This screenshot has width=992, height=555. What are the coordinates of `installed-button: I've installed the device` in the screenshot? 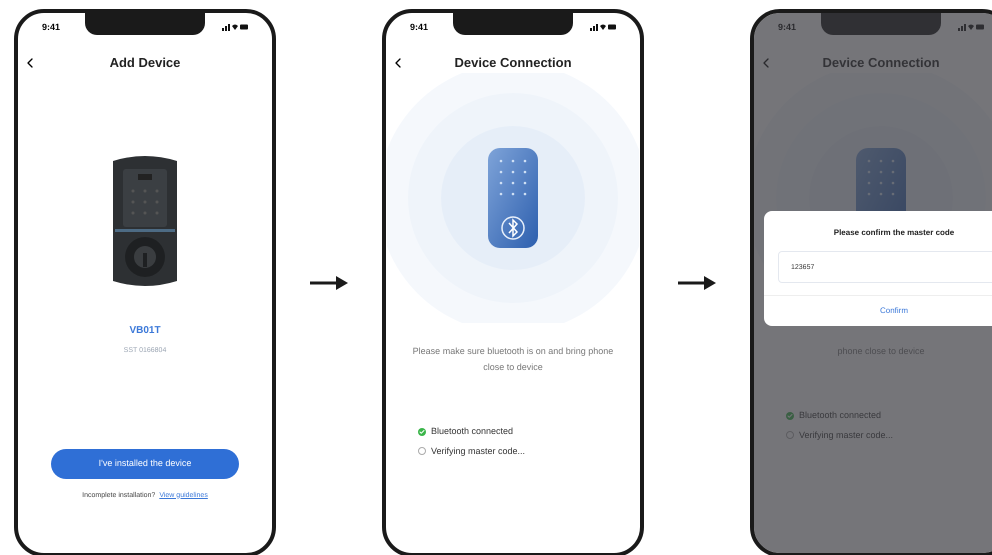 It's located at (145, 463).